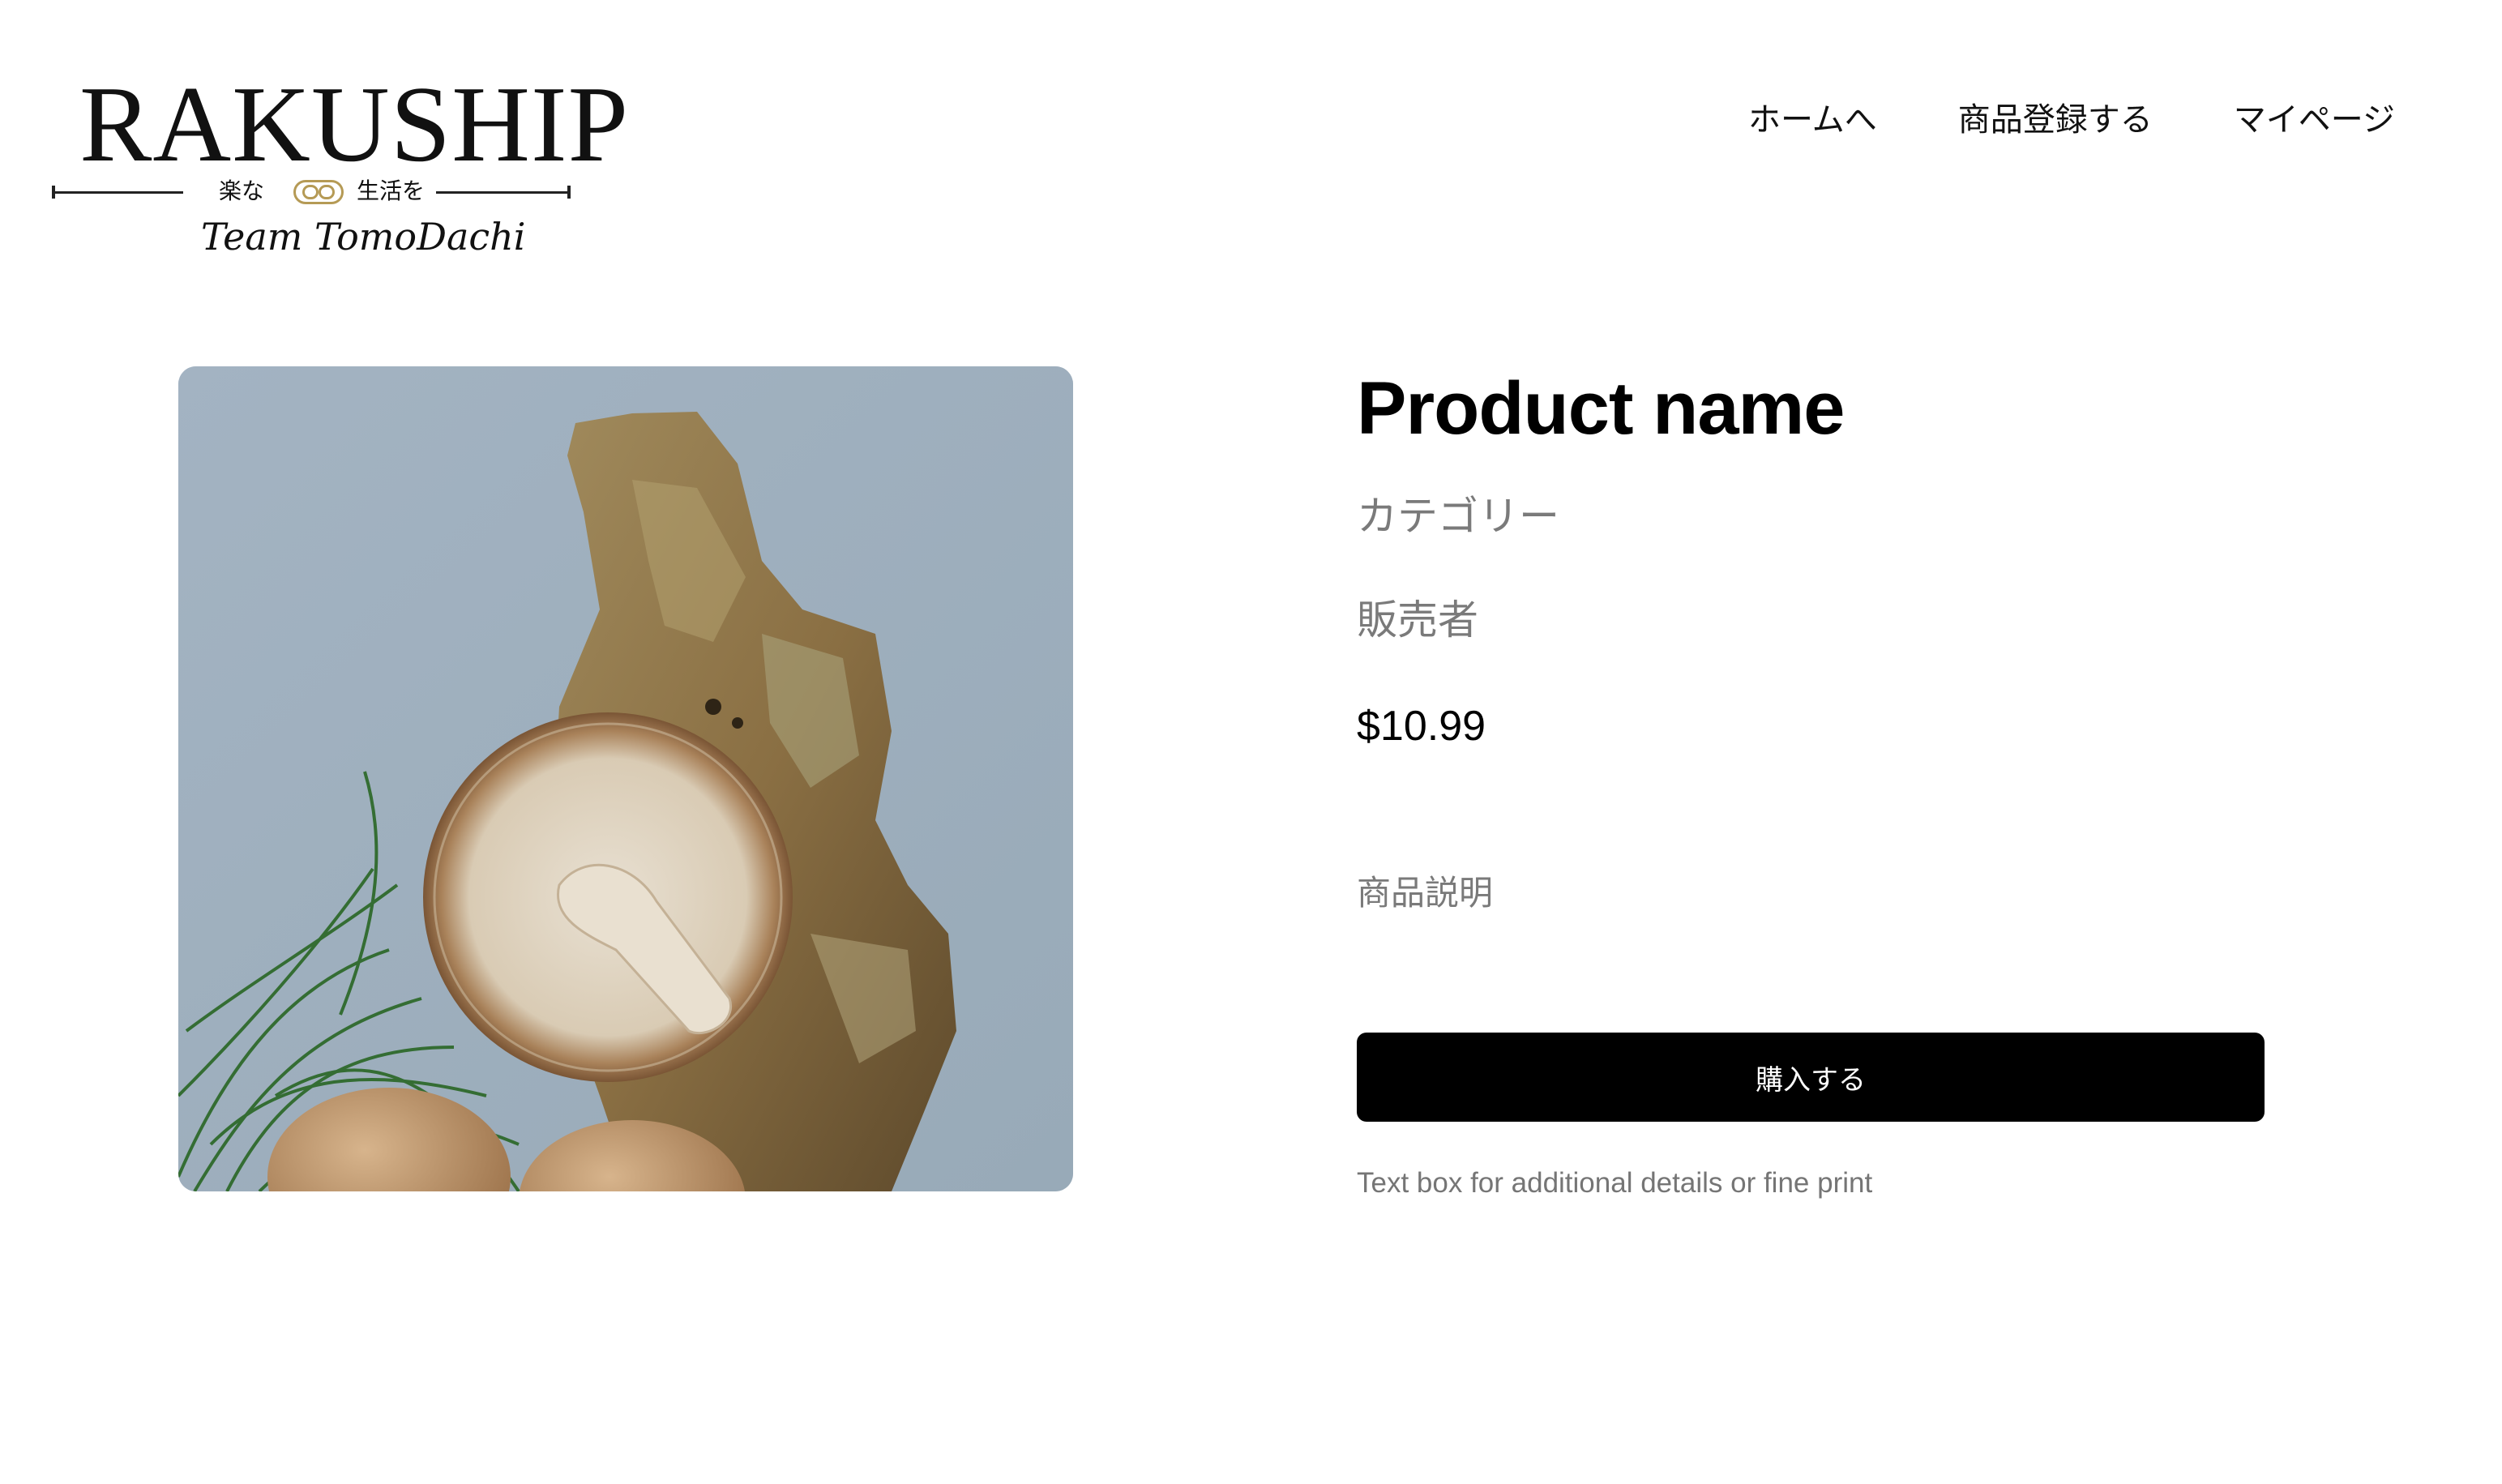 The image size is (2502, 1484). What do you see at coordinates (242, 190) in the screenshot?
I see `logo-tagline-left: 楽な` at bounding box center [242, 190].